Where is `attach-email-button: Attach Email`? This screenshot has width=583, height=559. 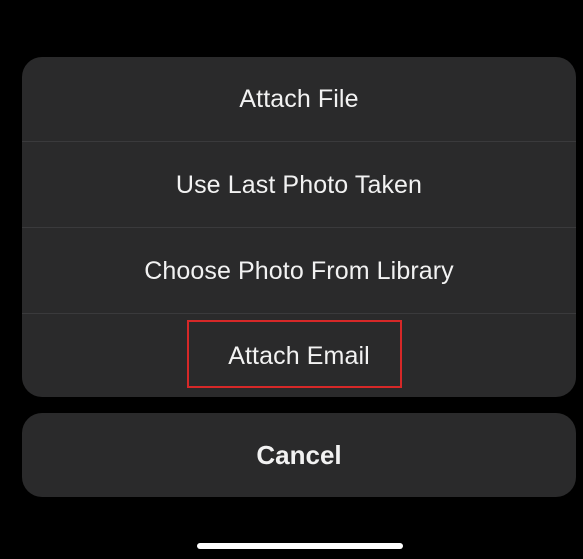 attach-email-button: Attach Email is located at coordinates (299, 356).